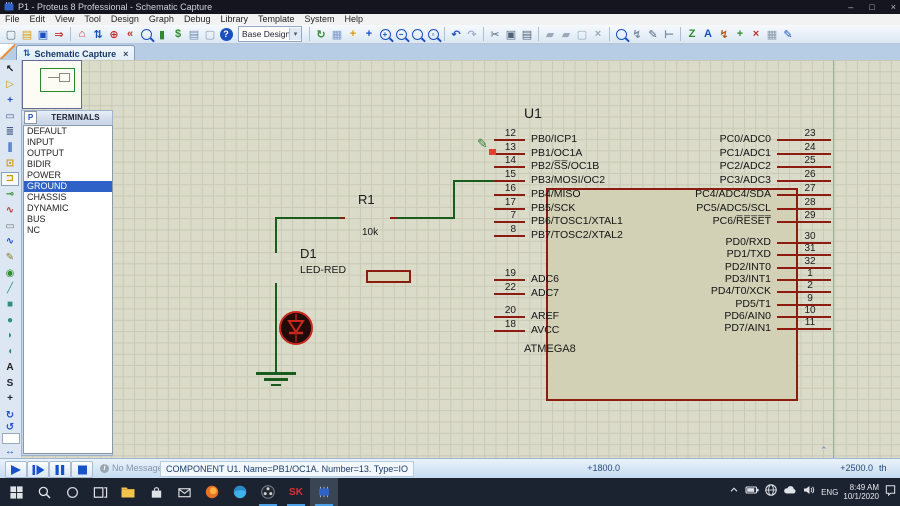 The width and height of the screenshot is (900, 506). Describe the element at coordinates (92, 19) in the screenshot. I see `menu-tool: Tool` at that location.